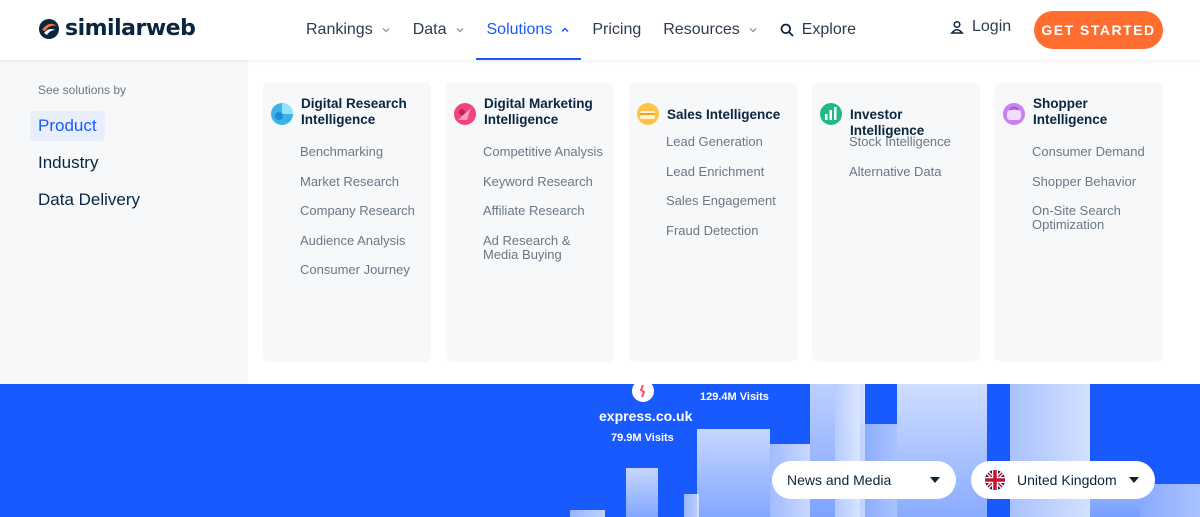 This screenshot has width=1200, height=517. I want to click on card-title: Shopper Intelligence, so click(1070, 111).